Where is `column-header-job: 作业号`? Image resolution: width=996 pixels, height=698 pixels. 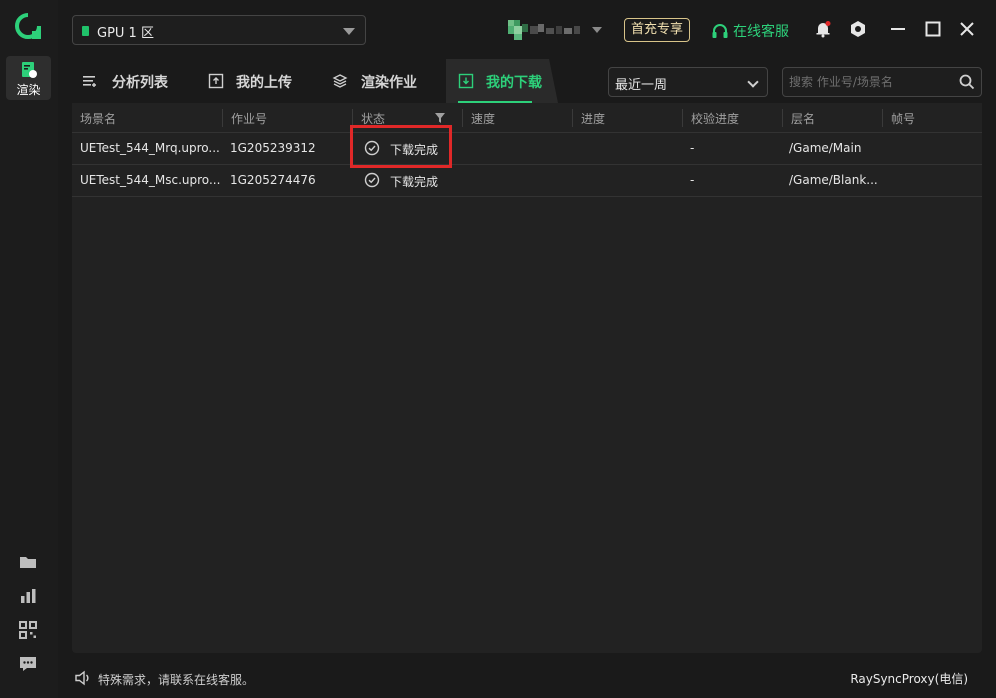 column-header-job: 作业号 is located at coordinates (249, 118).